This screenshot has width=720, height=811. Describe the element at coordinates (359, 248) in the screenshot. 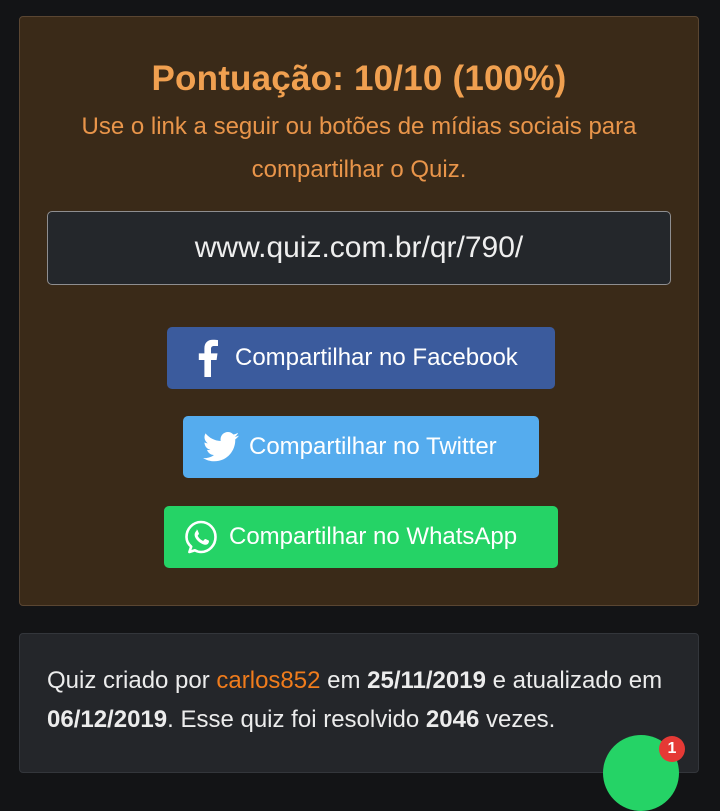

I see `share-link-field: www.quiz.com.br/qr/790/` at that location.